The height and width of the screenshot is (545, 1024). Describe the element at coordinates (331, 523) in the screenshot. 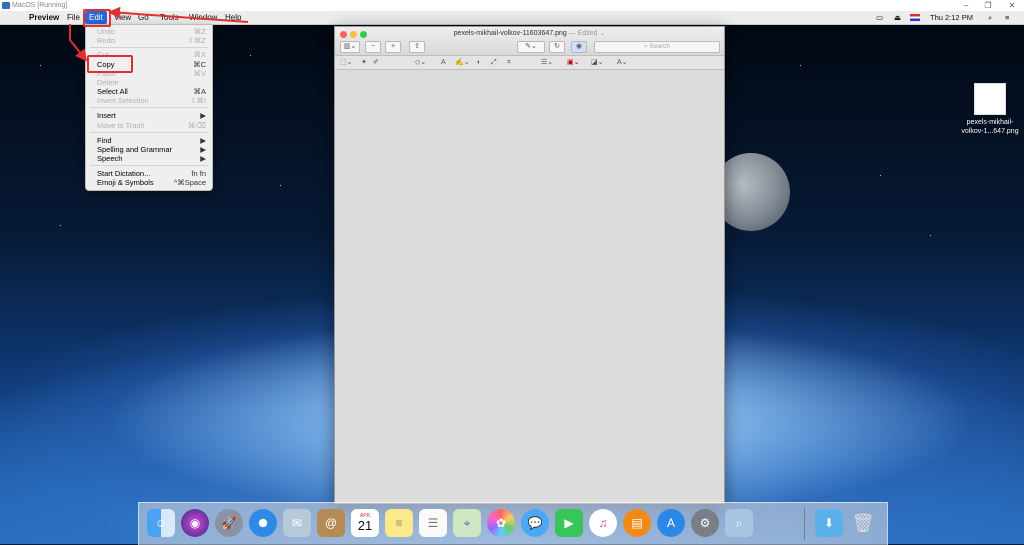

I see `contacts-icon: @` at that location.